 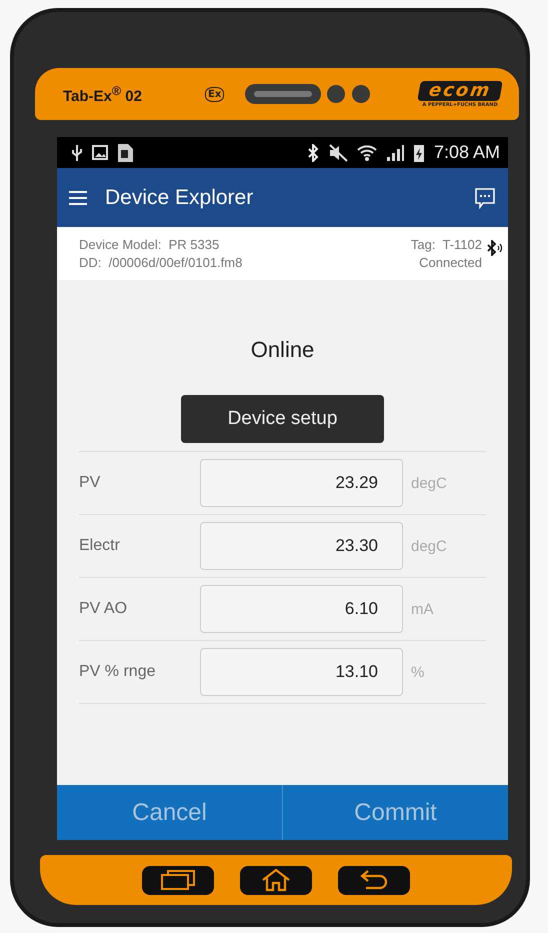 What do you see at coordinates (395, 153) in the screenshot?
I see `signal-icon` at bounding box center [395, 153].